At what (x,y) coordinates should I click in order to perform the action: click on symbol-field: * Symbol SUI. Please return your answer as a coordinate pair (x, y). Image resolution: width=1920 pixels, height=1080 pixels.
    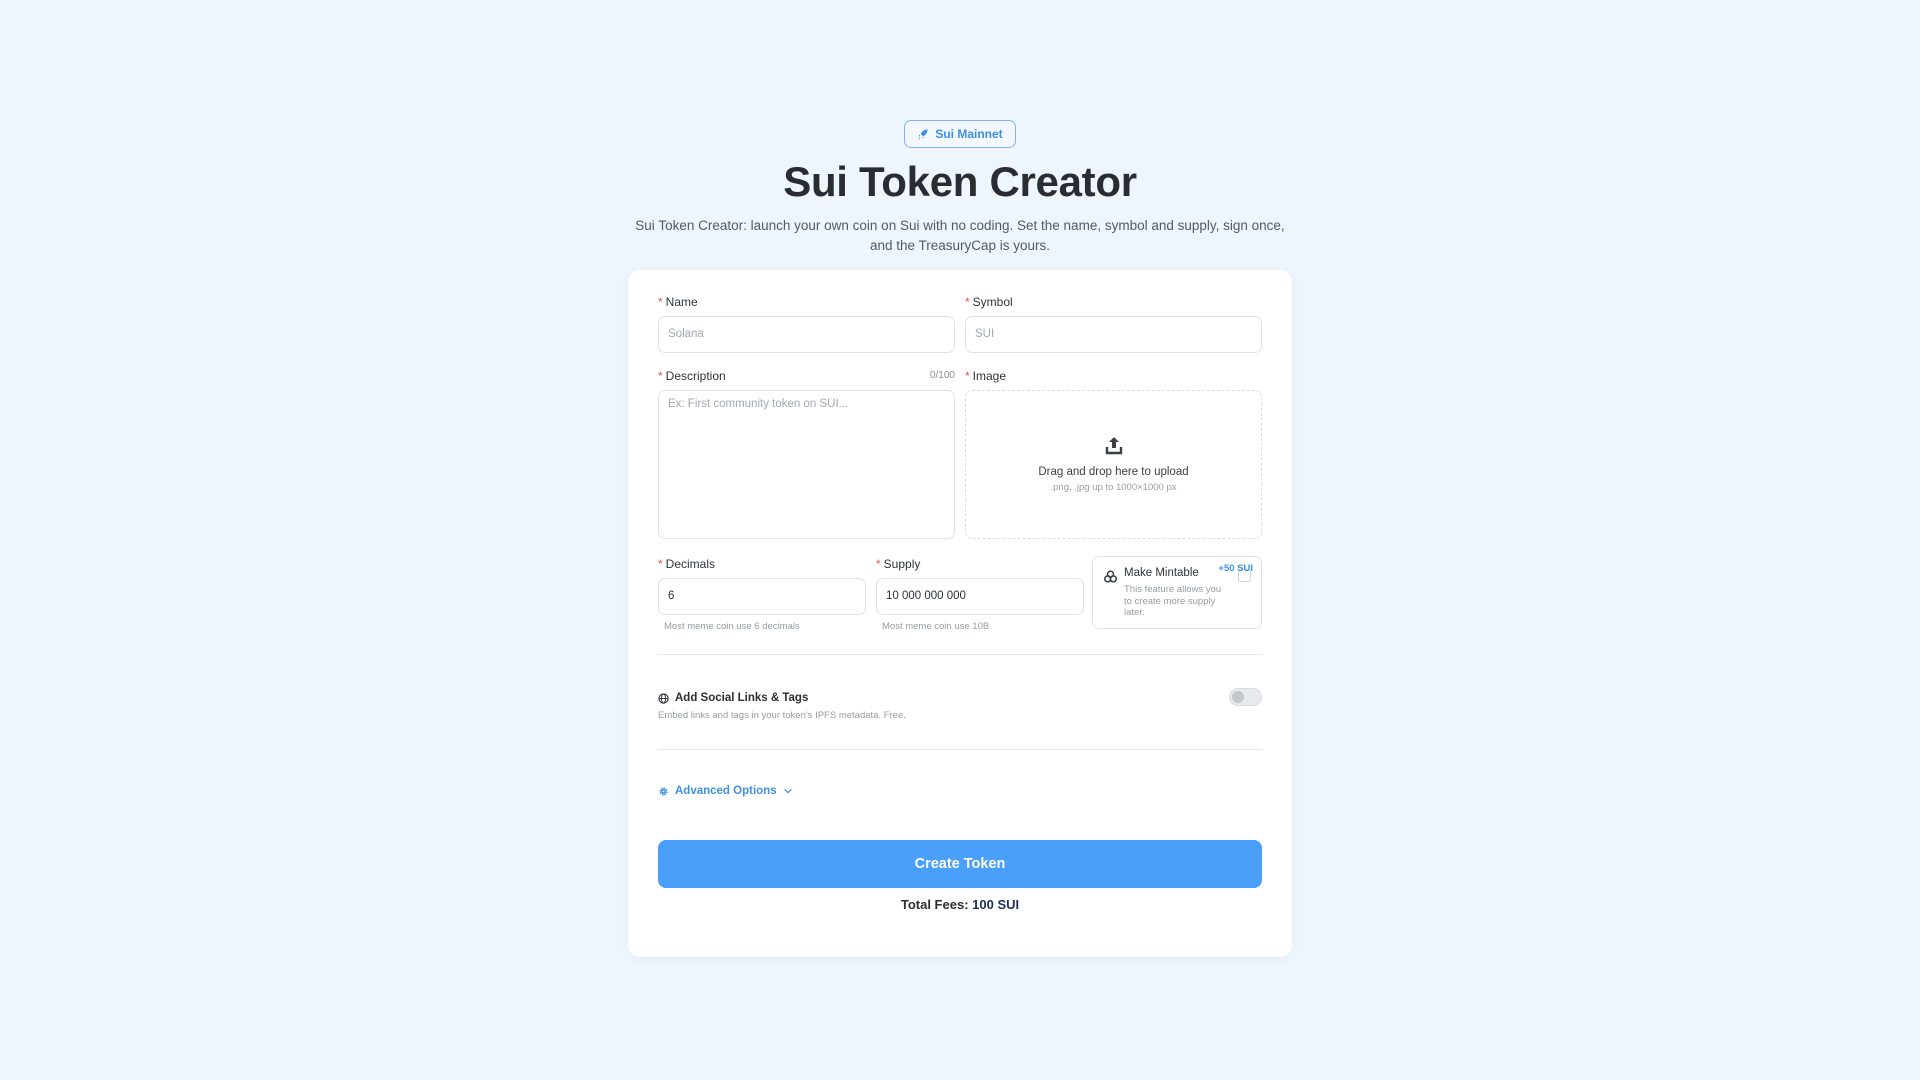
    Looking at the image, I should click on (1113, 323).